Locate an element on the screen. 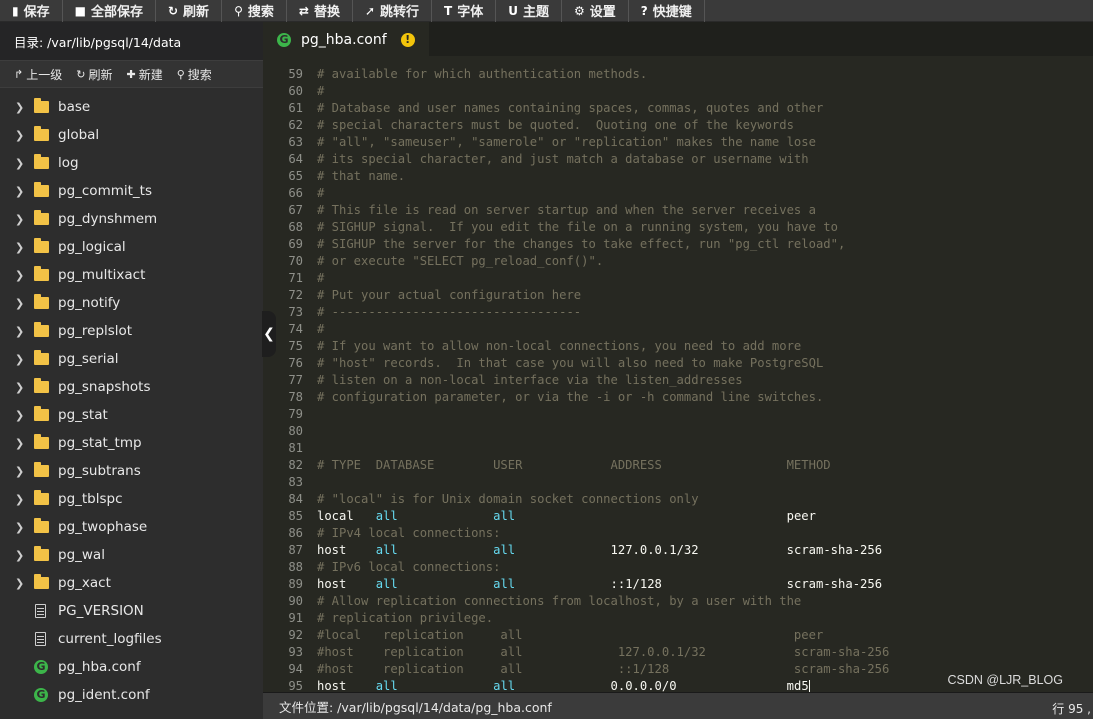 This screenshot has height=719, width=1093. watermark: CSDN @LJR_BLOG is located at coordinates (1005, 680).